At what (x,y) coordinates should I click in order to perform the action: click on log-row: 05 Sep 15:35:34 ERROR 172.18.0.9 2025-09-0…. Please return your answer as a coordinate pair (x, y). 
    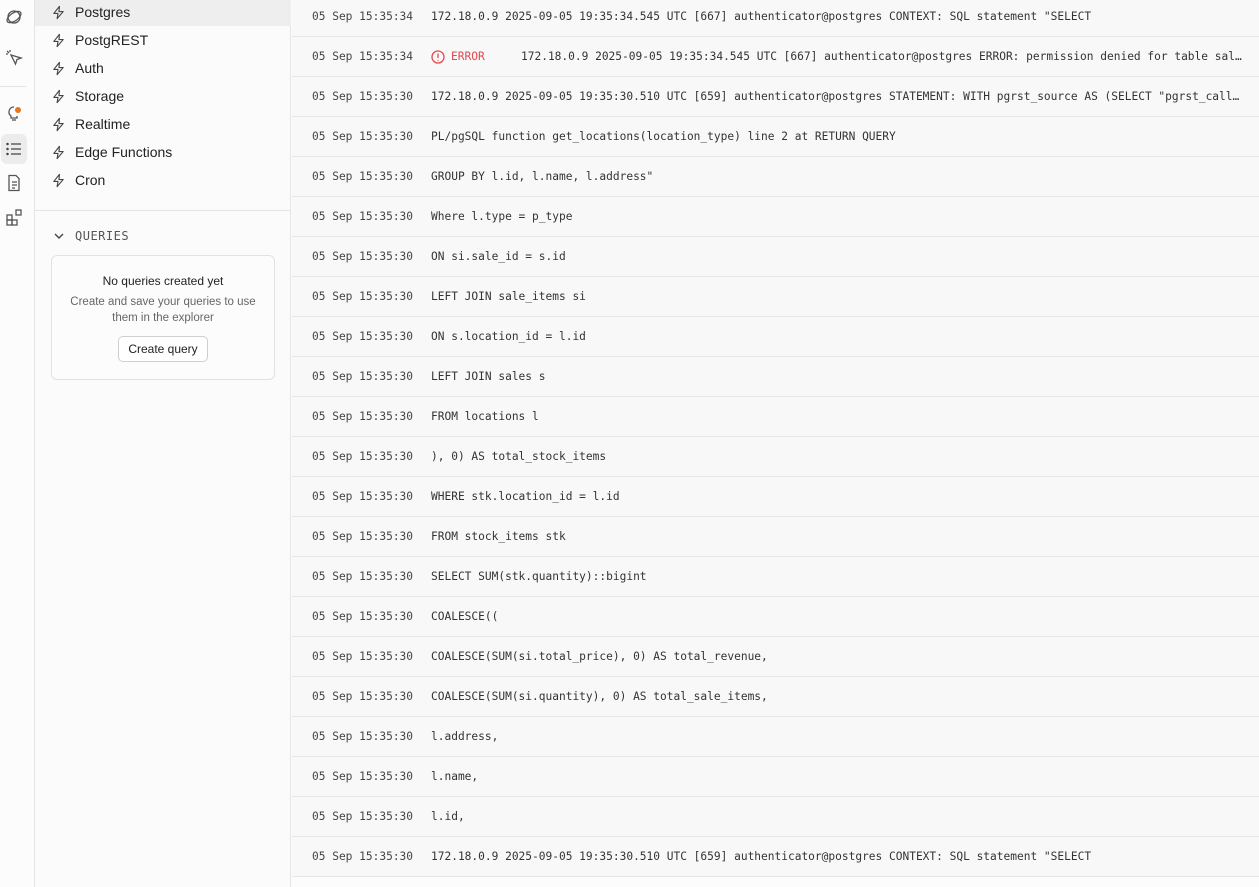
    Looking at the image, I should click on (775, 57).